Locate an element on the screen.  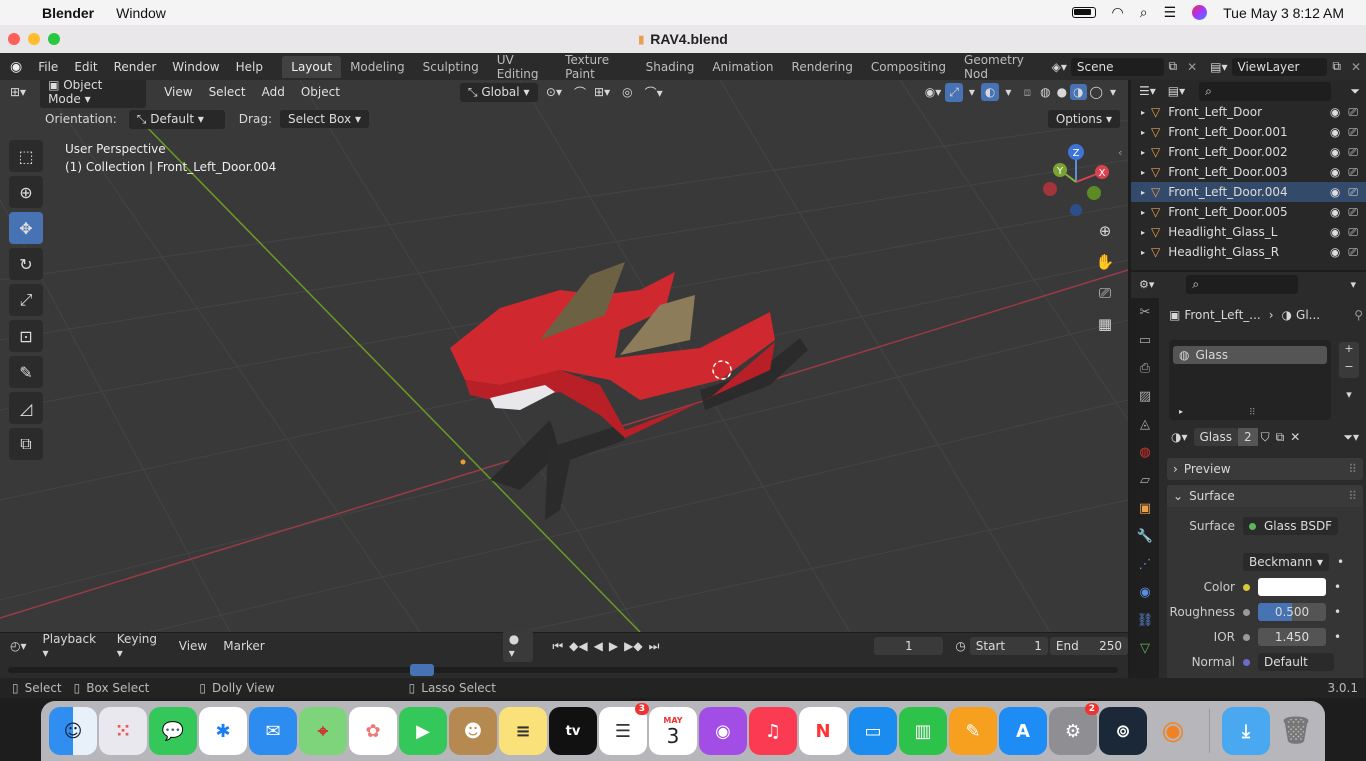
surface-shader-field: Glass BSDF is located at coordinates (1291, 526).